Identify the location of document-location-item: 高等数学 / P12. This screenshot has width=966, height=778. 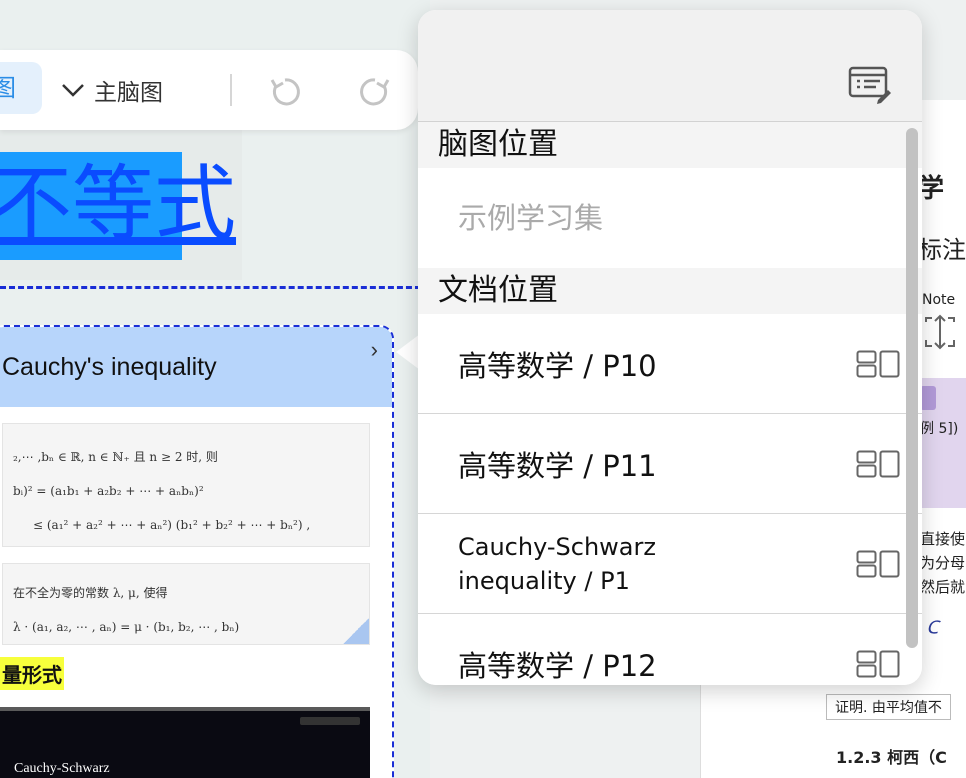
(670, 649).